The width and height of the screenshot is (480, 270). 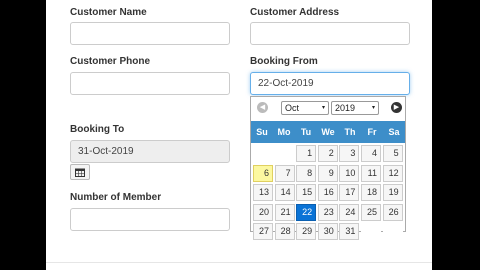 I want to click on weekday-label: Fr, so click(x=372, y=132).